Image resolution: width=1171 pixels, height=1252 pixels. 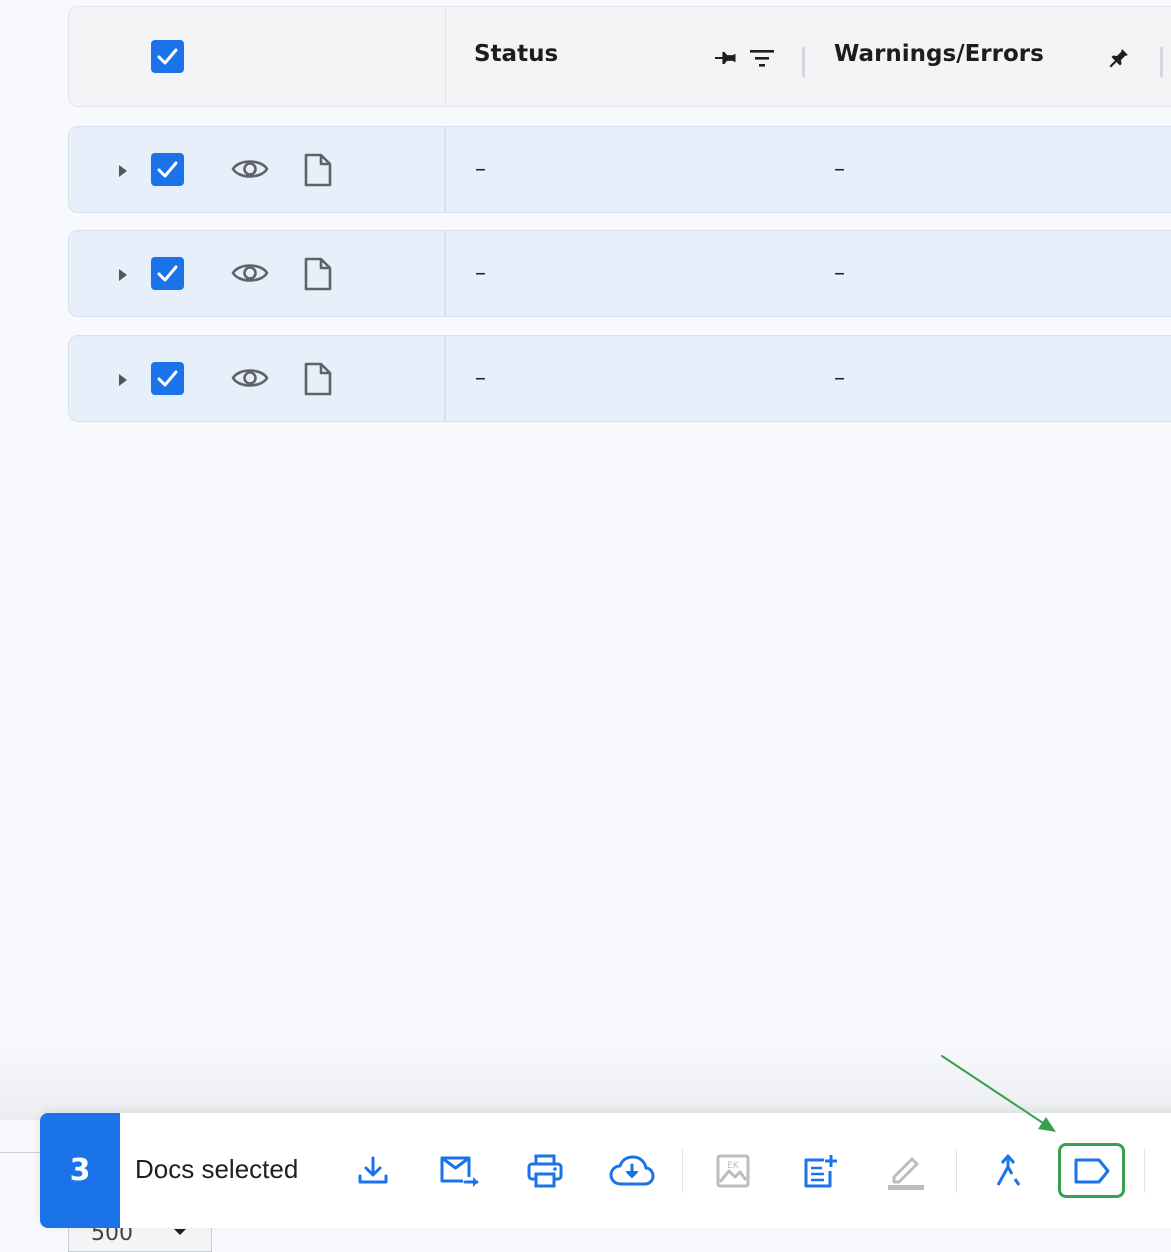 I want to click on column-header-status: Status, so click(x=516, y=54).